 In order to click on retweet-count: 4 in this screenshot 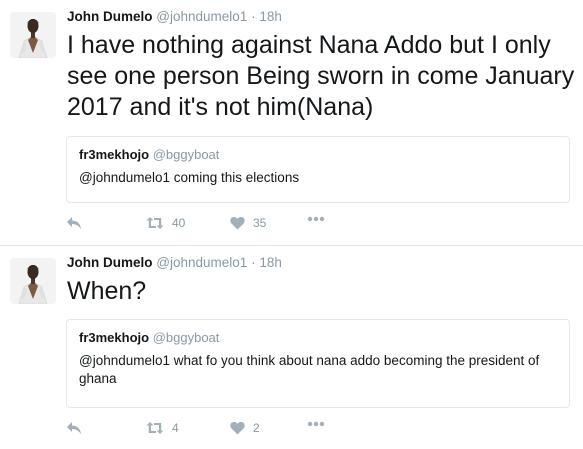, I will do `click(175, 428)`.